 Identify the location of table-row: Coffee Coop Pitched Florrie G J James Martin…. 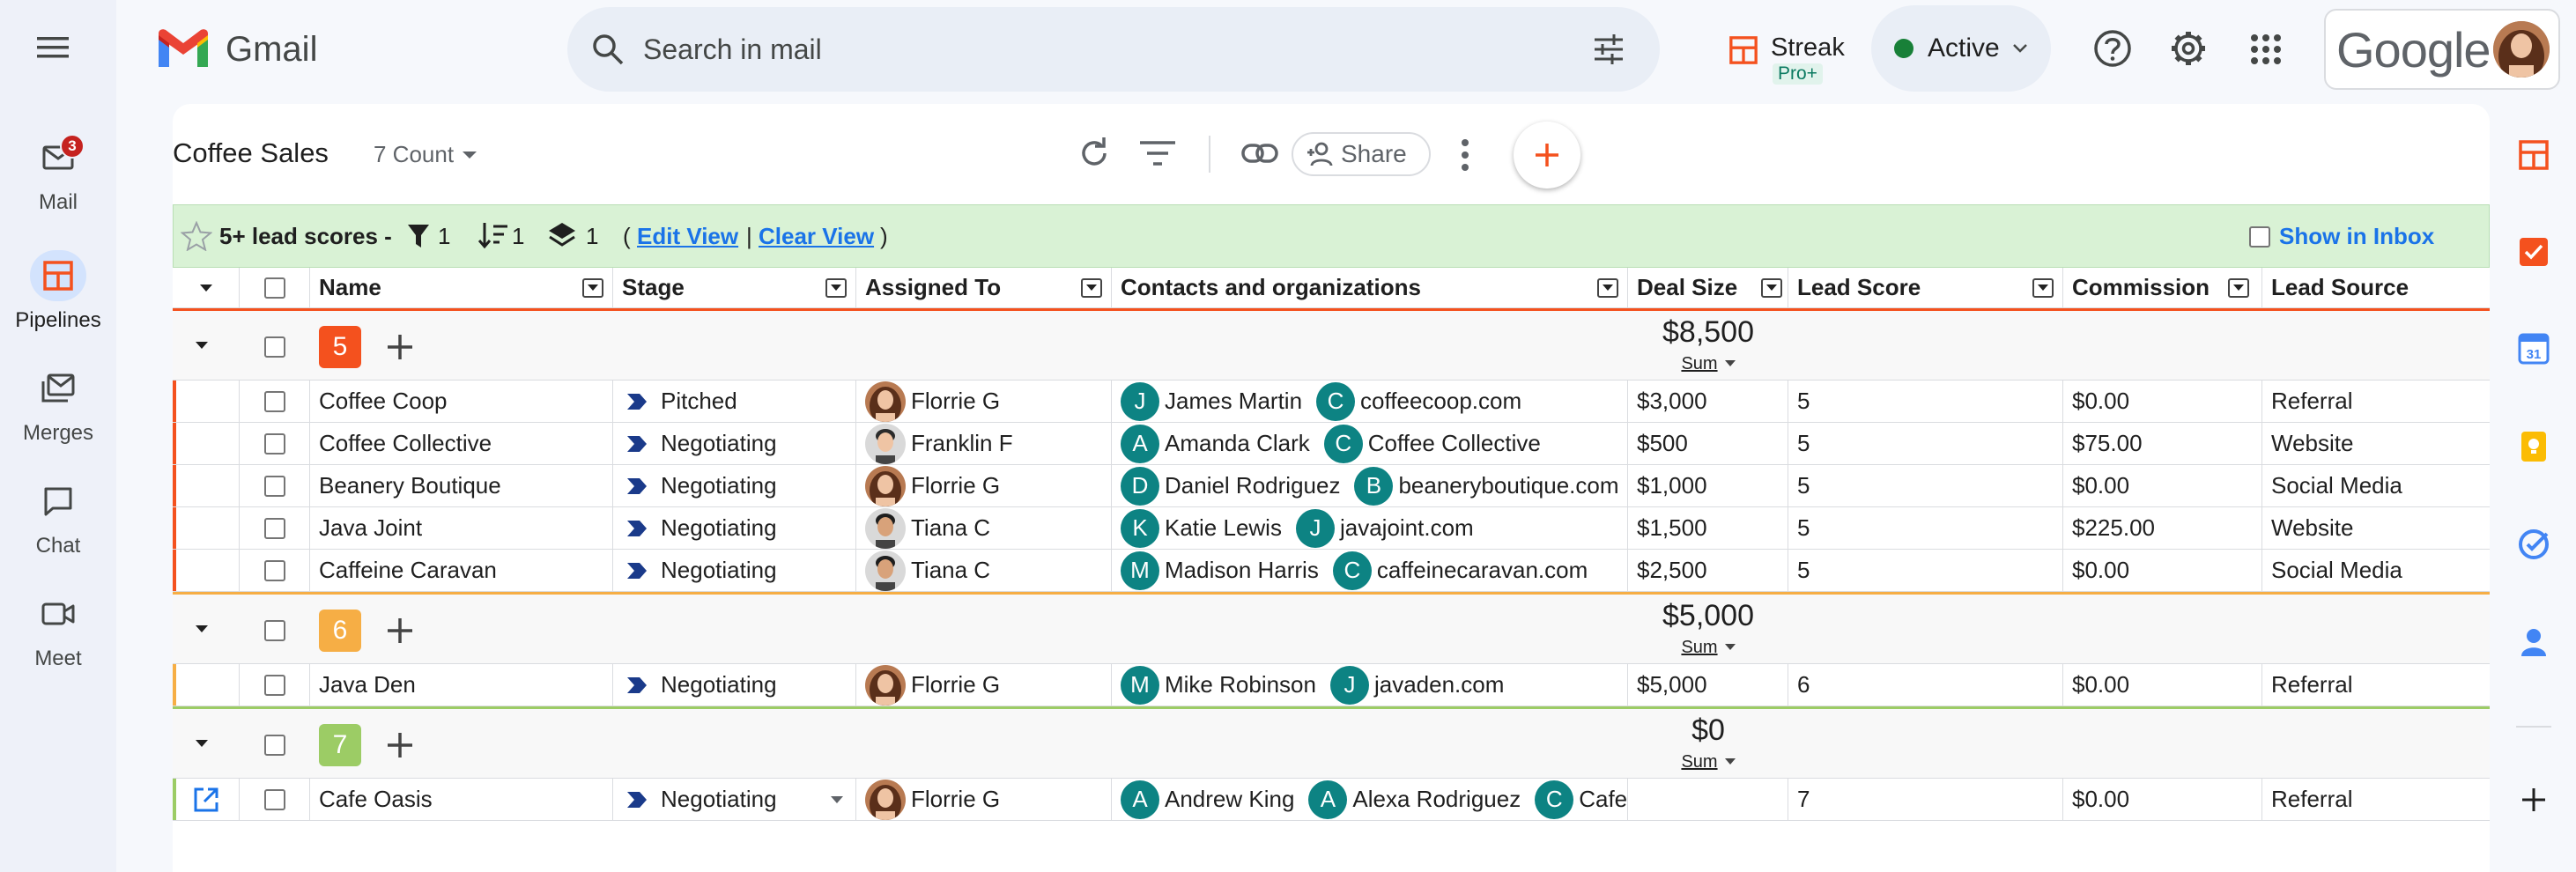
(1331, 402).